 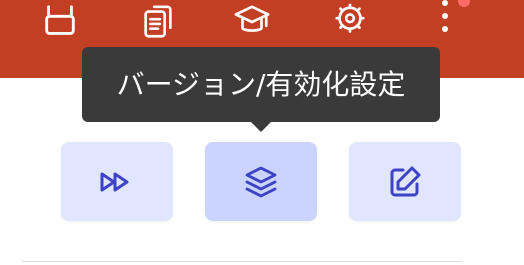 What do you see at coordinates (261, 127) in the screenshot?
I see `tooltip-arrow` at bounding box center [261, 127].